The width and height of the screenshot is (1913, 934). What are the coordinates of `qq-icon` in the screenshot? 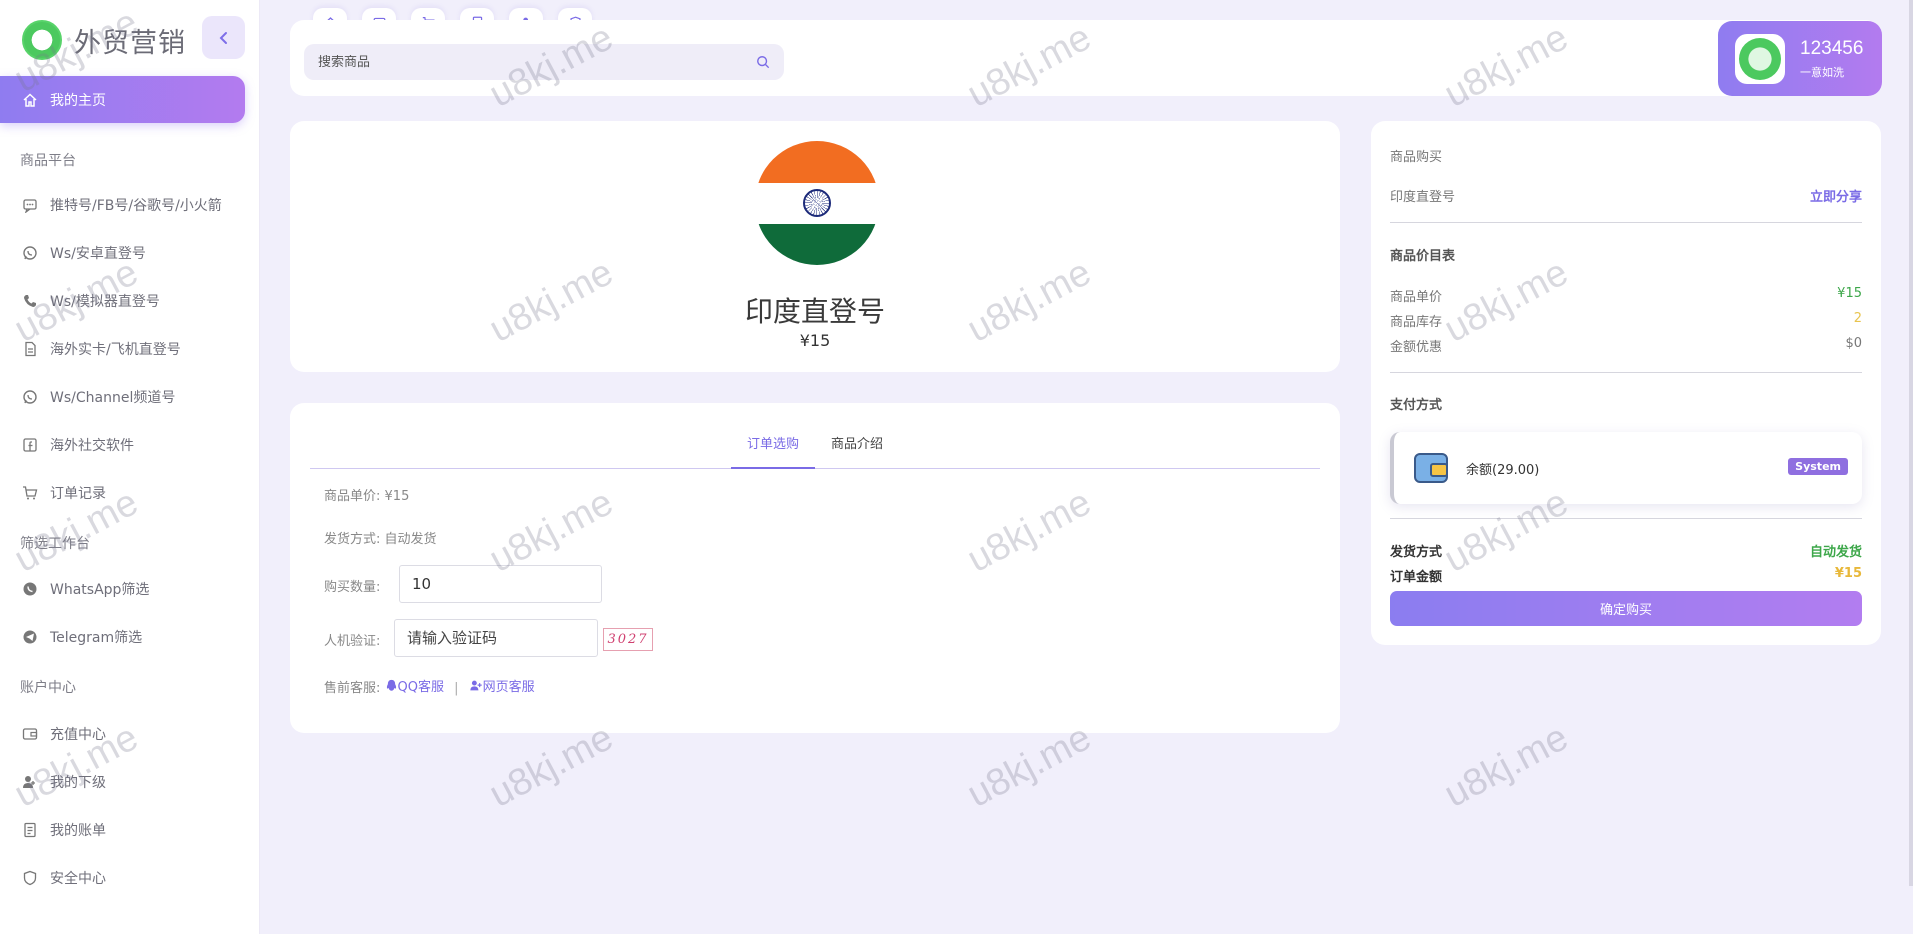 It's located at (391, 685).